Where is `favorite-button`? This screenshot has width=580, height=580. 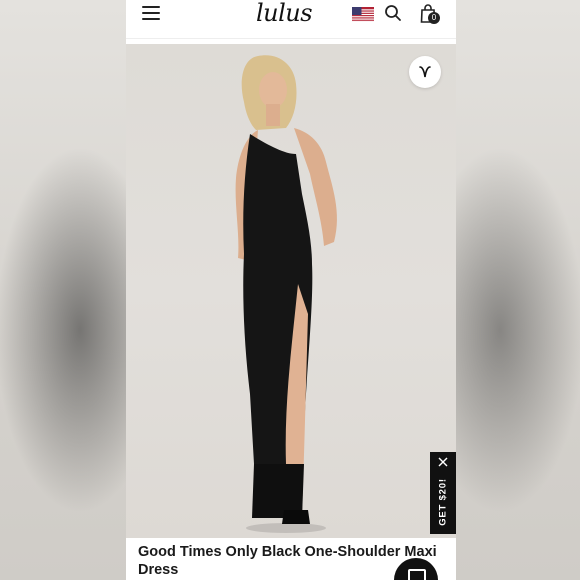 favorite-button is located at coordinates (425, 72).